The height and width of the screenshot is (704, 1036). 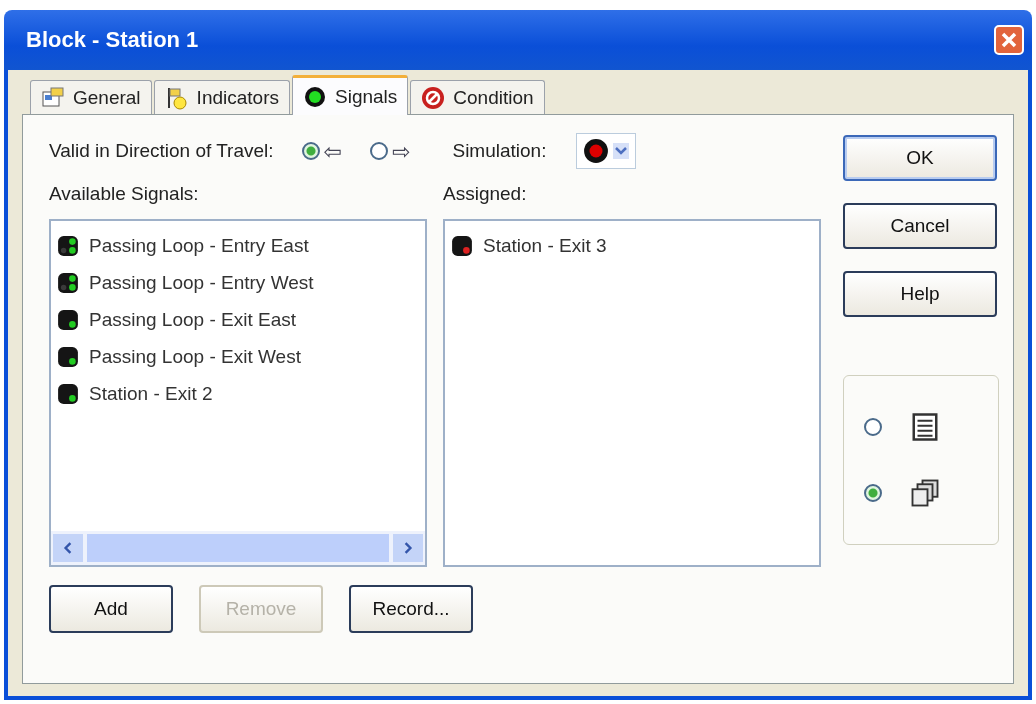 I want to click on simulation-label: Simulation:, so click(x=499, y=151).